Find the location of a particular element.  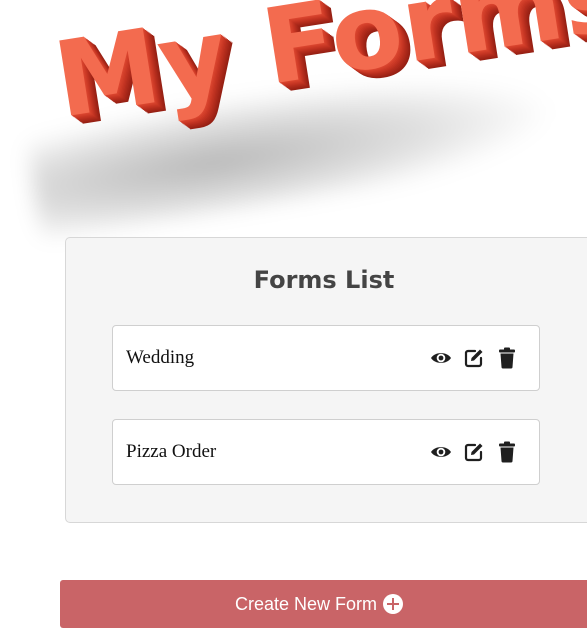

plus-circle-icon is located at coordinates (393, 604).